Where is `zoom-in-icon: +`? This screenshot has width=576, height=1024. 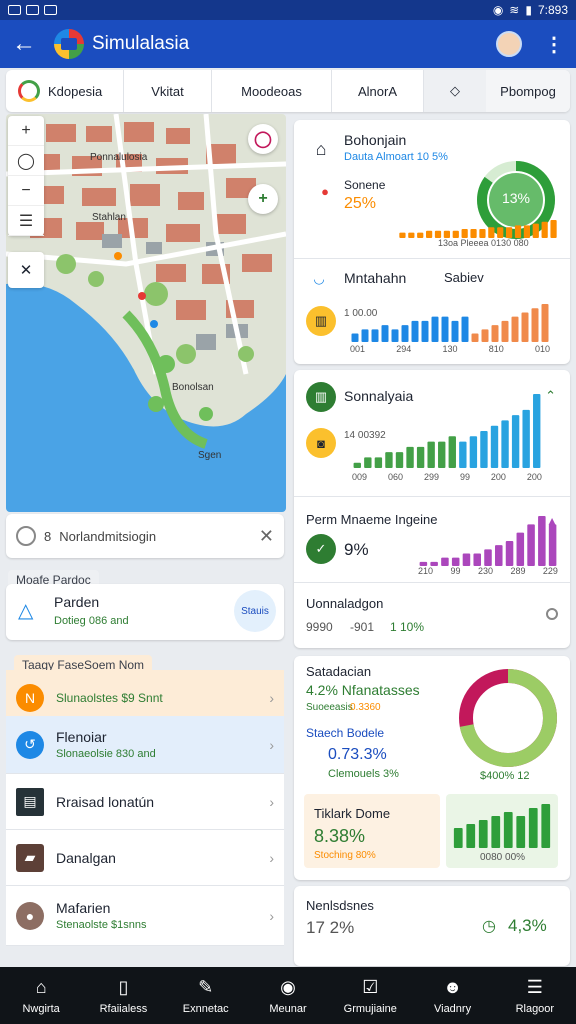
zoom-in-icon: + is located at coordinates (26, 131).